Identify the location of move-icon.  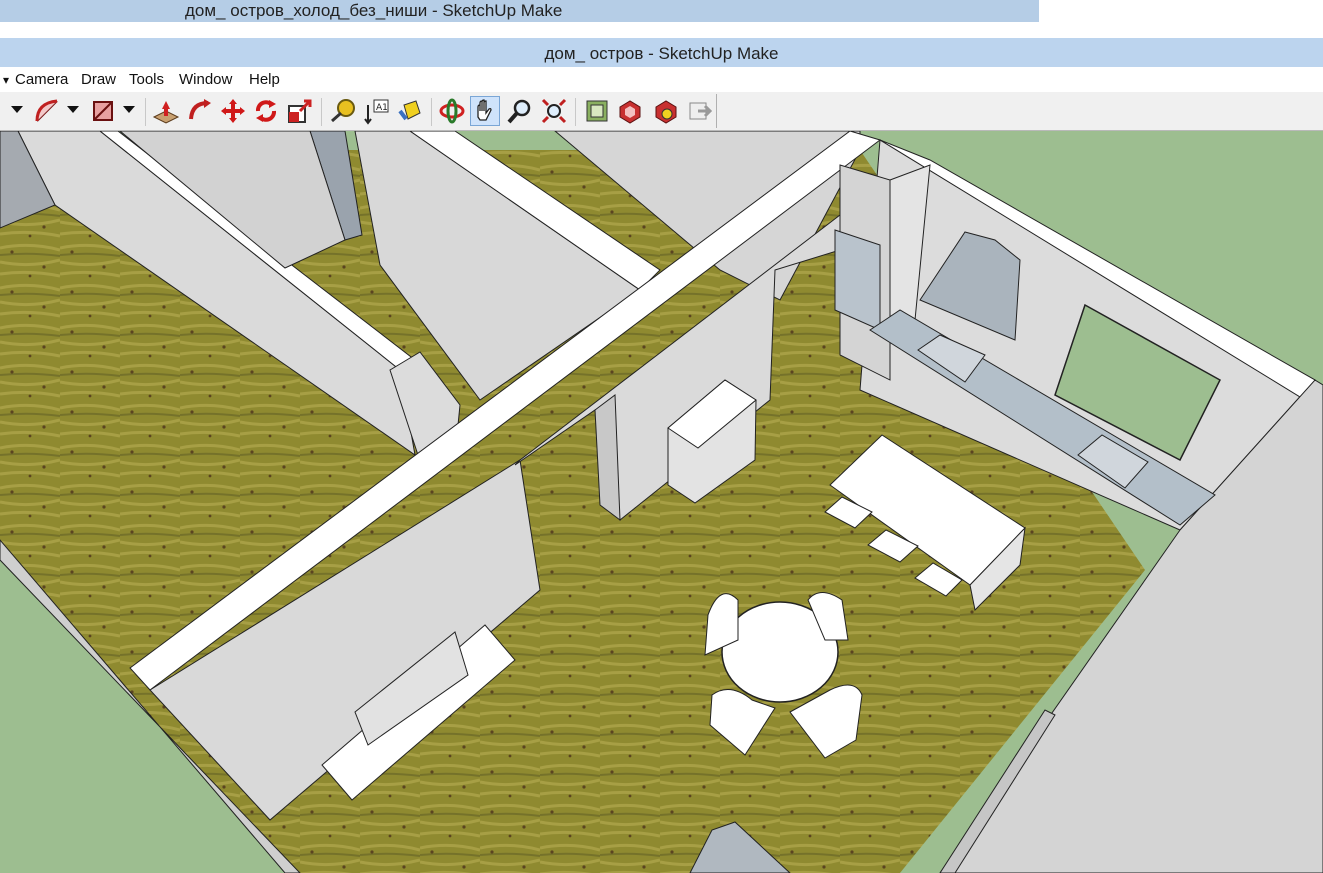
(233, 111).